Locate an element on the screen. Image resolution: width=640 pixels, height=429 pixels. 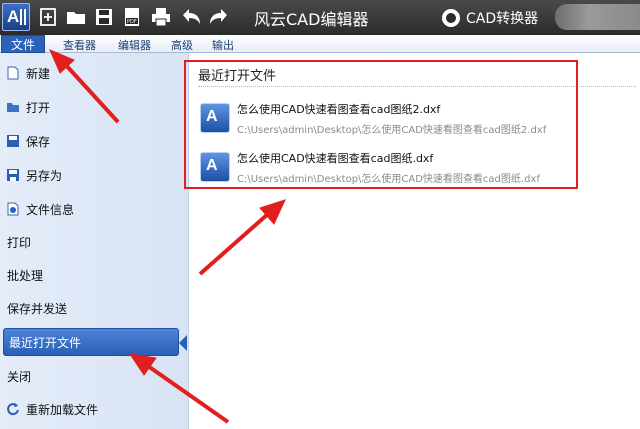
sidebar-item-close: 关闭 is located at coordinates (93, 376).